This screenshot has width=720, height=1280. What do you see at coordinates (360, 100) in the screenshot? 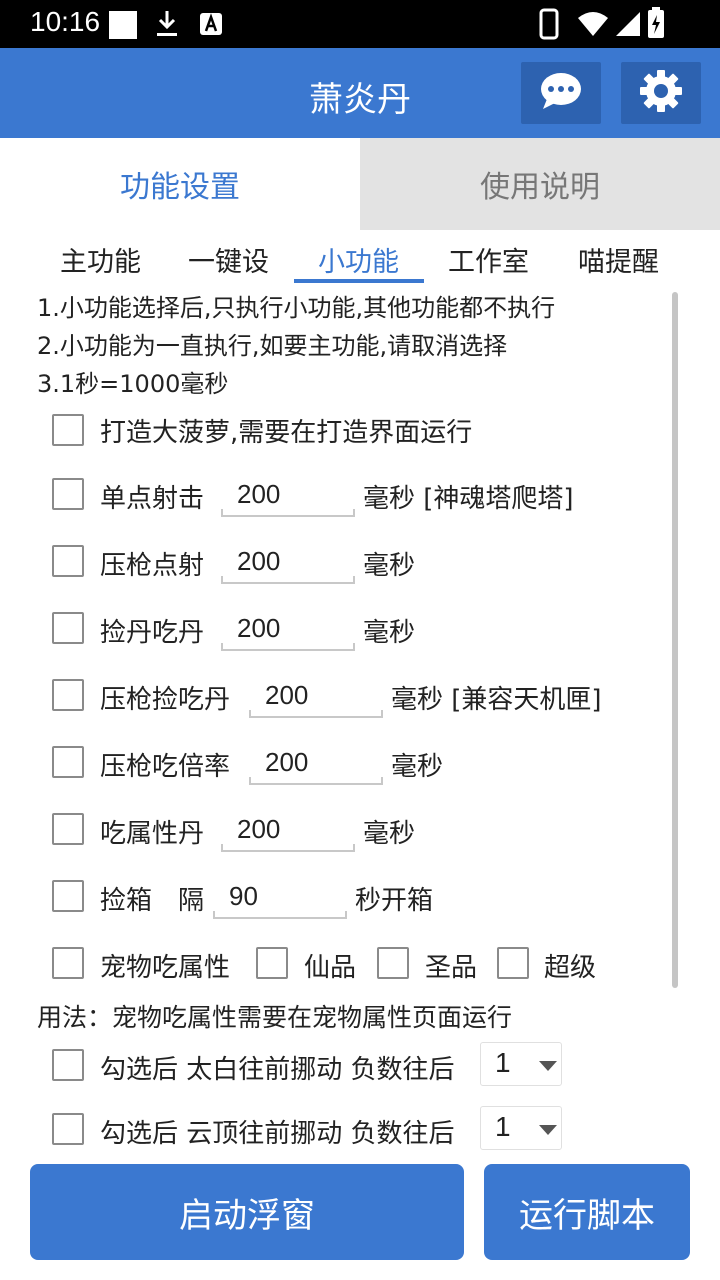
I see `app-title: 萧炎丹` at bounding box center [360, 100].